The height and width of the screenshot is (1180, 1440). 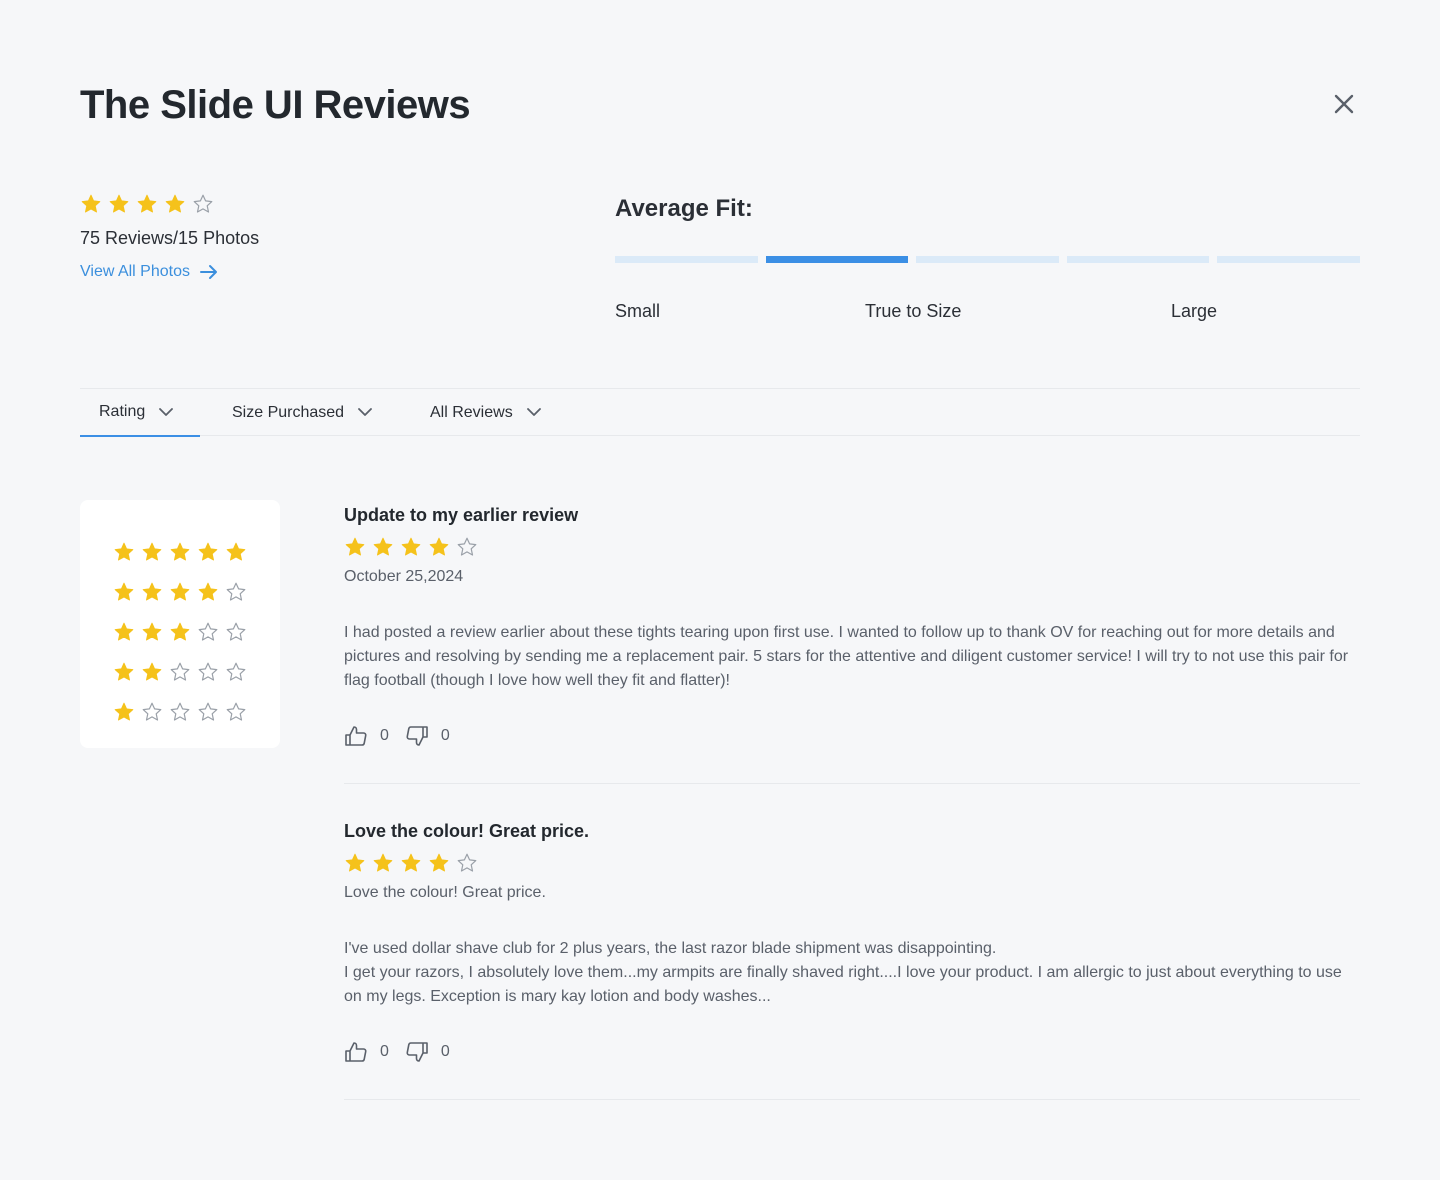 I want to click on summary-rating-stars, so click(x=150, y=204).